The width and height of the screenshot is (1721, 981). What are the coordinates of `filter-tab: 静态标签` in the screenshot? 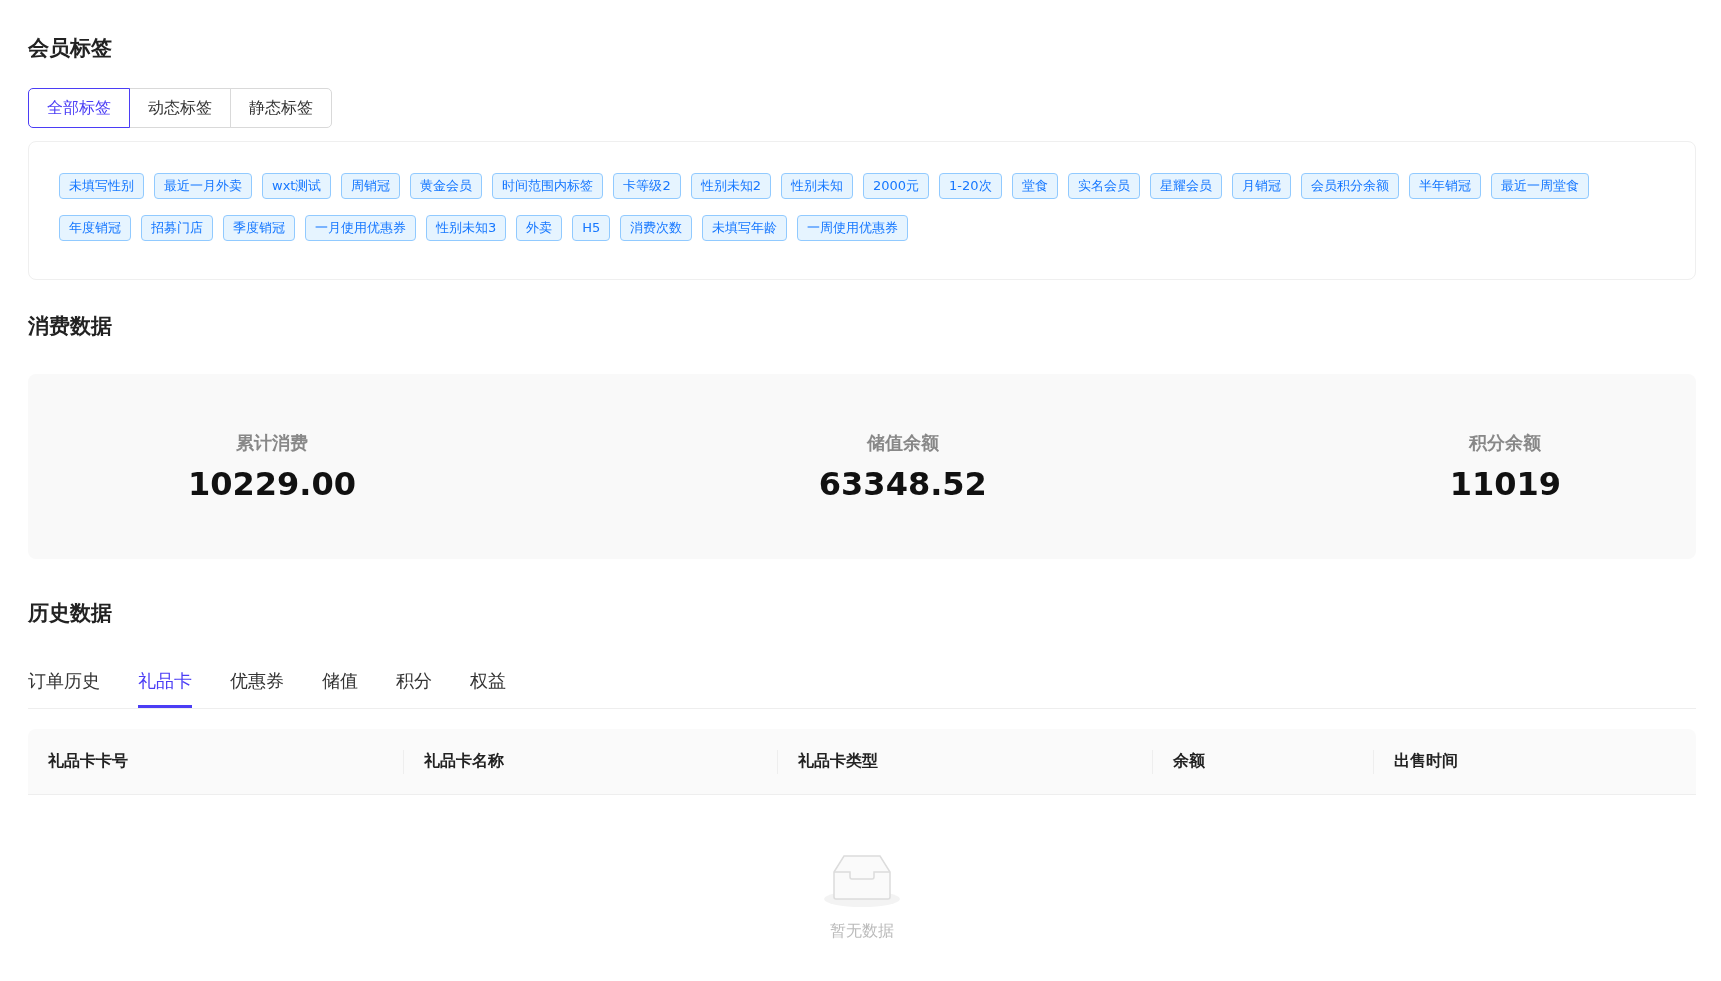 It's located at (281, 108).